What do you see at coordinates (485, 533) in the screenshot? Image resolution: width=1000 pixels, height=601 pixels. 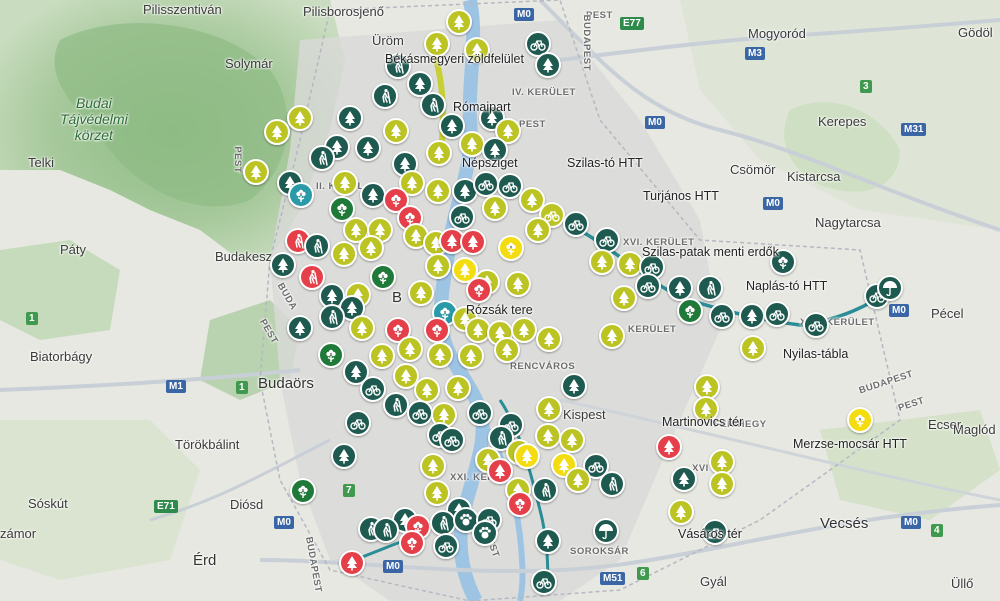 I see `map-marker-dark-green-paw` at bounding box center [485, 533].